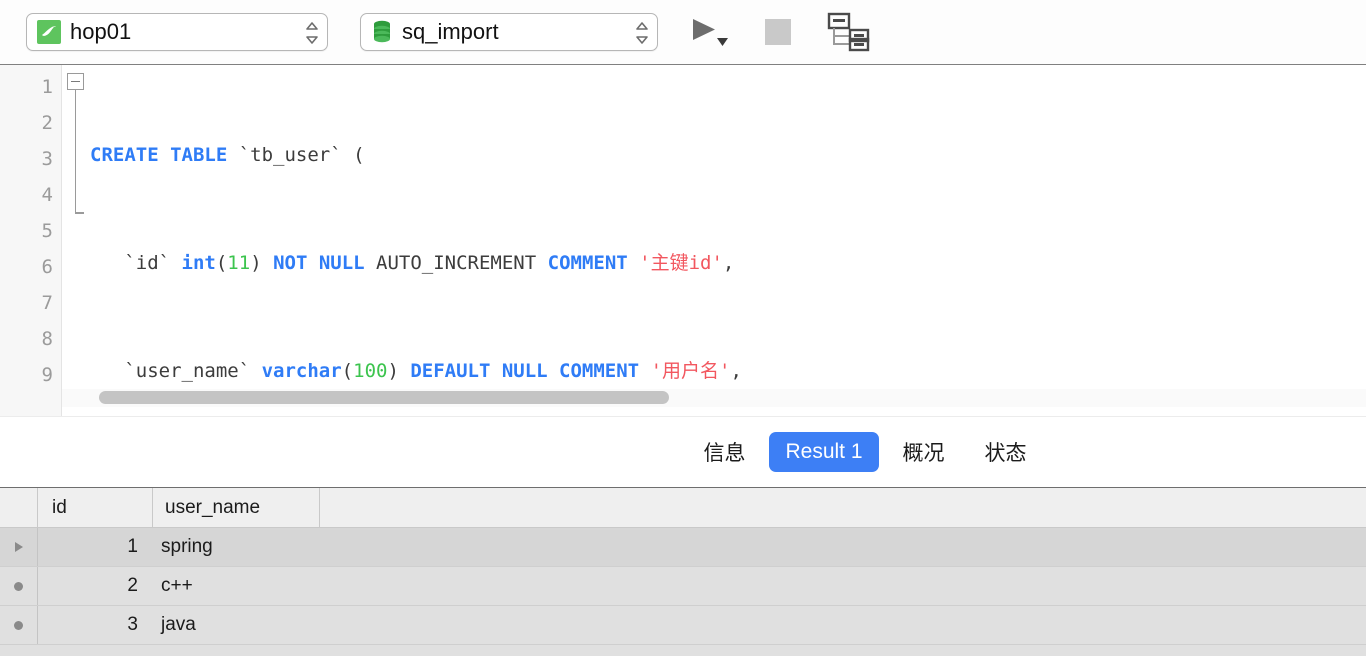  What do you see at coordinates (312, 32) in the screenshot?
I see `connection-stepper-icon` at bounding box center [312, 32].